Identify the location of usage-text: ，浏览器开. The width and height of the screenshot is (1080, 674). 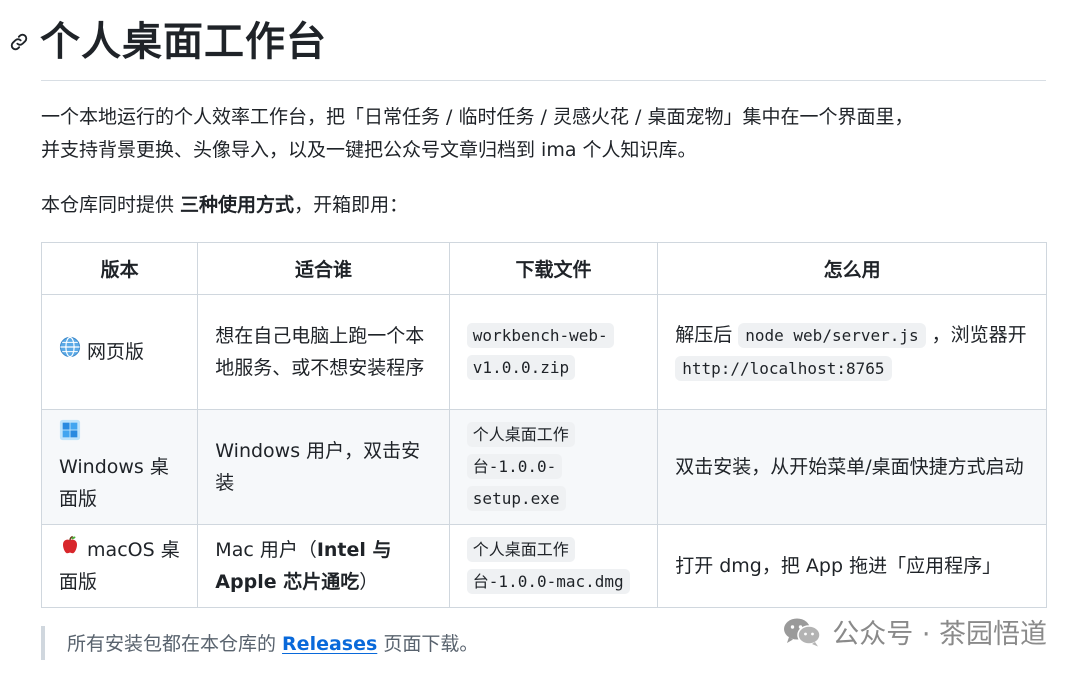
(976, 335).